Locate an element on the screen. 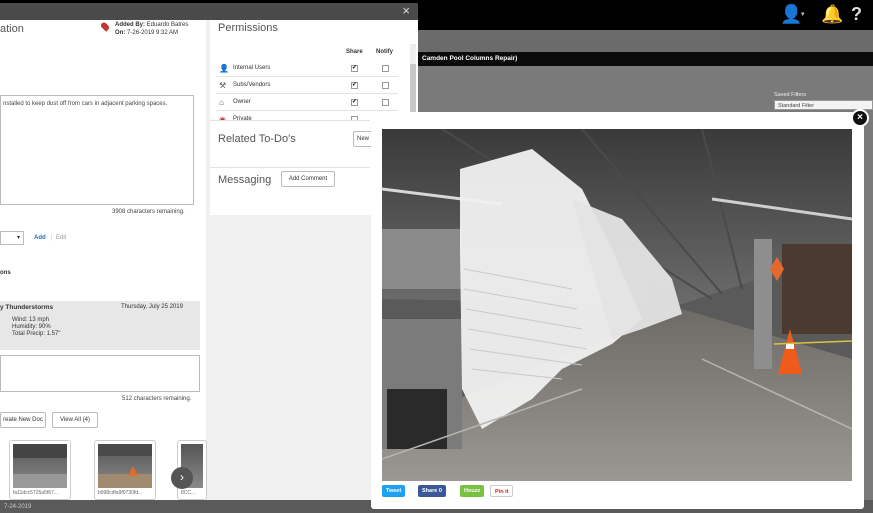 The width and height of the screenshot is (873, 513). bottom-date: 7-24-2019 is located at coordinates (18, 507).